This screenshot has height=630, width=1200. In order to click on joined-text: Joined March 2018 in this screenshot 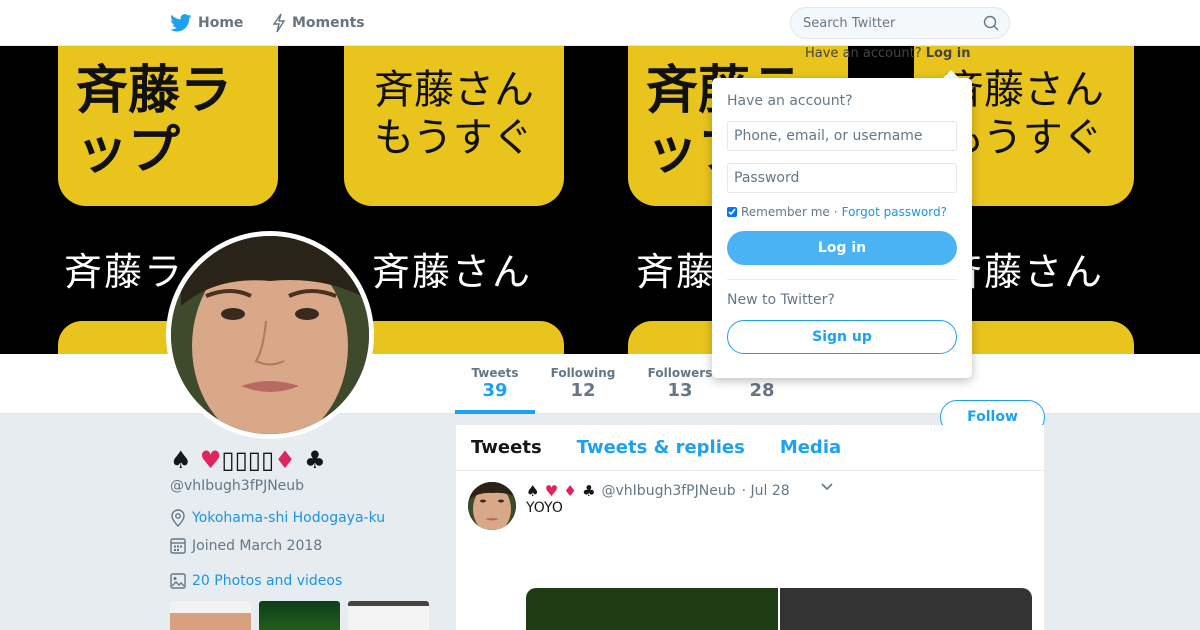, I will do `click(257, 545)`.